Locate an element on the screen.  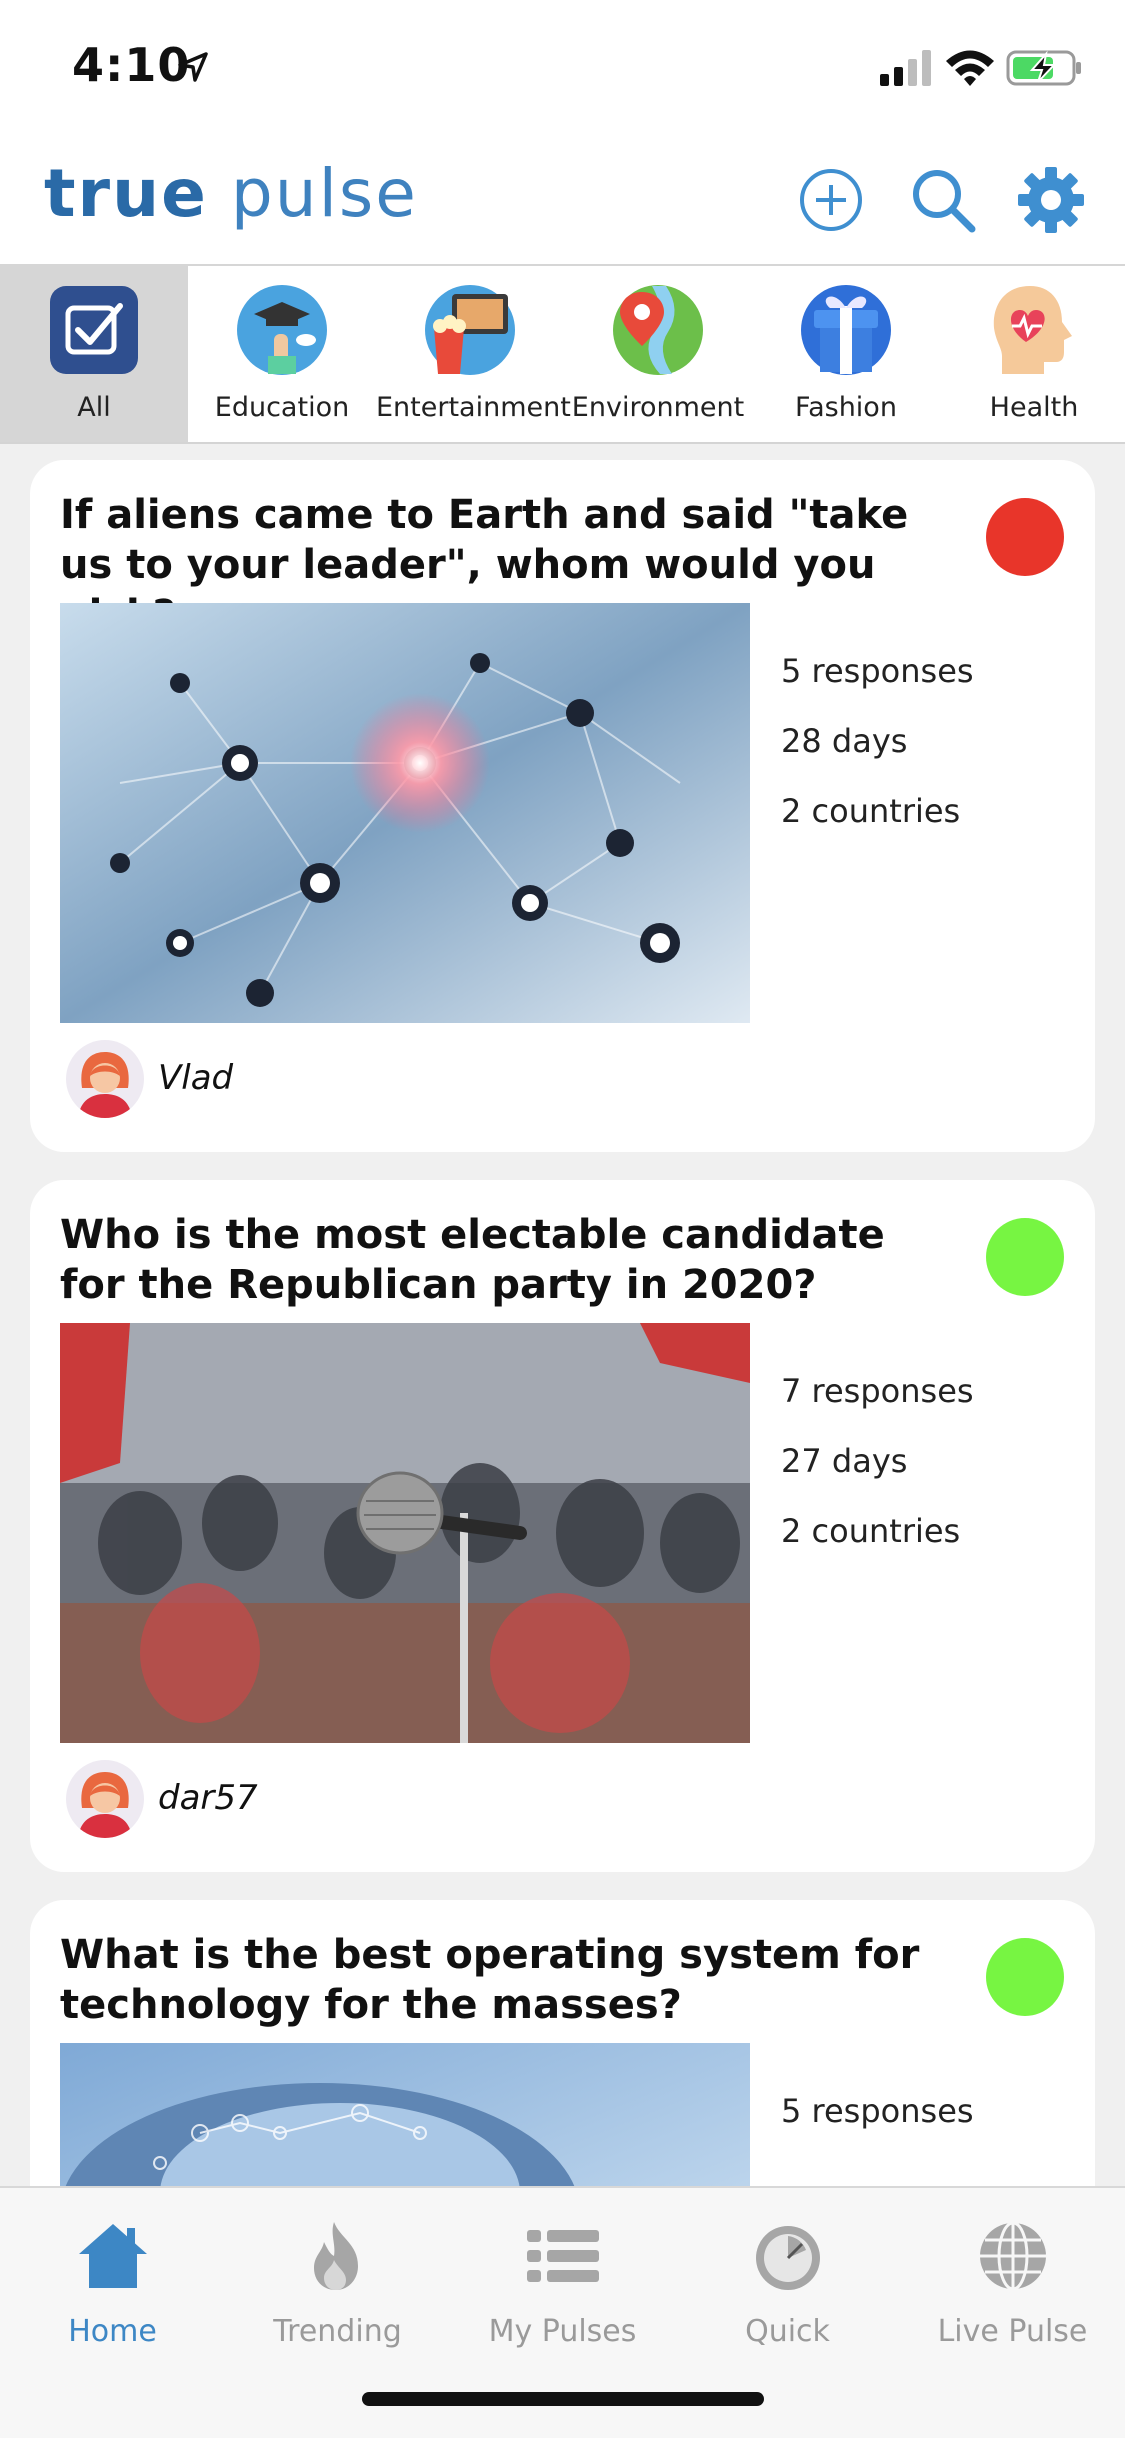
status-time: 4:10 is located at coordinates (131, 65).